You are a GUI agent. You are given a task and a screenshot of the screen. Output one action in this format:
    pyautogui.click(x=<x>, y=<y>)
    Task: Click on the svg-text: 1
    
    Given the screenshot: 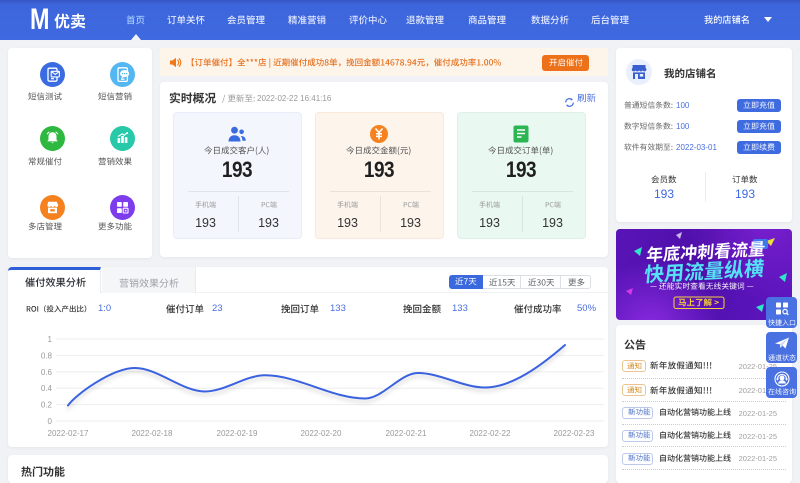 What is the action you would take?
    pyautogui.click(x=50, y=339)
    